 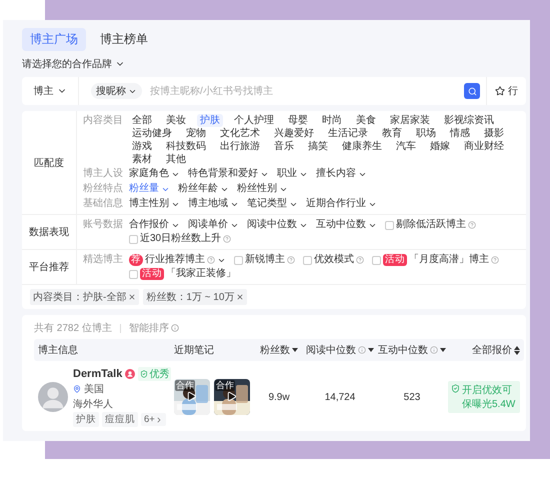 What do you see at coordinates (332, 120) in the screenshot?
I see `category-chip: 时尚` at bounding box center [332, 120].